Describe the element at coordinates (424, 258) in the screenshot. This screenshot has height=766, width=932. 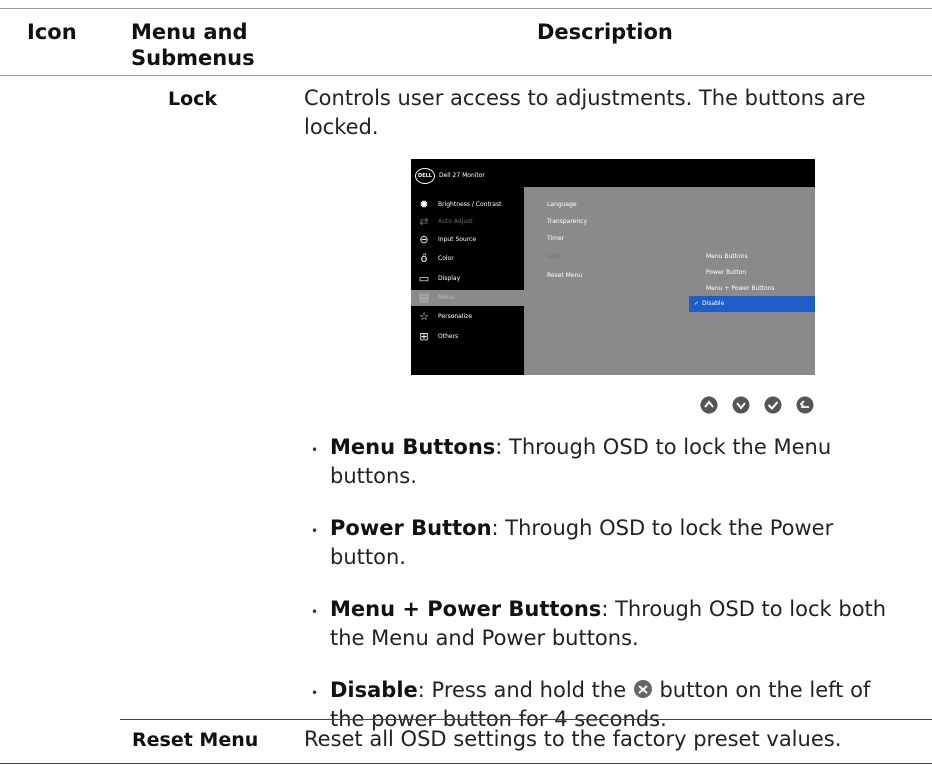
I see `color-icon: ő` at that location.